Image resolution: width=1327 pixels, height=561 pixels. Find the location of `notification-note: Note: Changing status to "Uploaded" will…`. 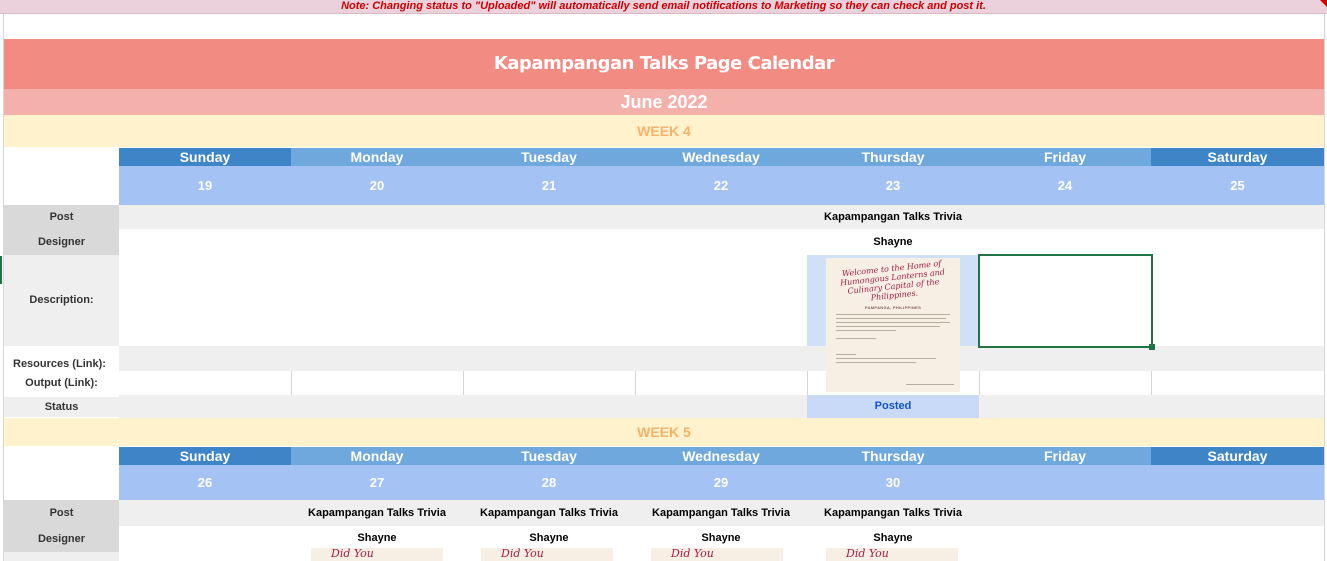

notification-note: Note: Changing status to "Uploaded" will… is located at coordinates (663, 7).